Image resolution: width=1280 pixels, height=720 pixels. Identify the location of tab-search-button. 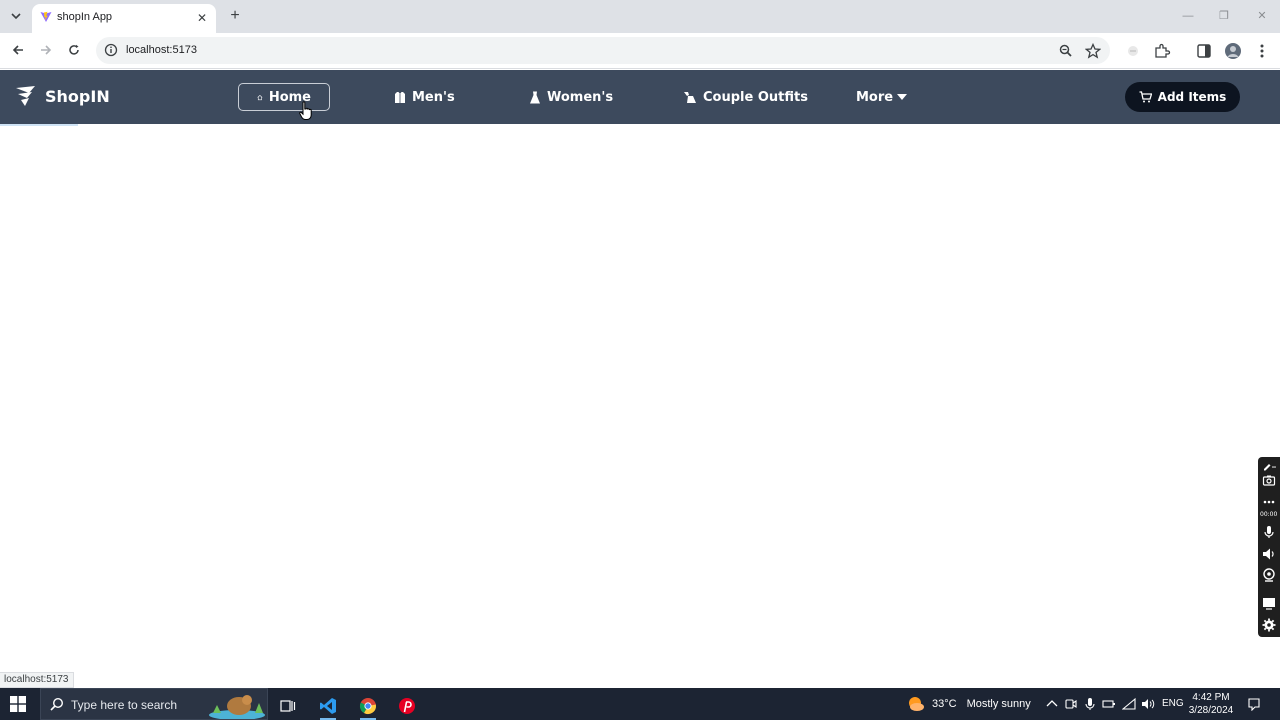
(16, 16).